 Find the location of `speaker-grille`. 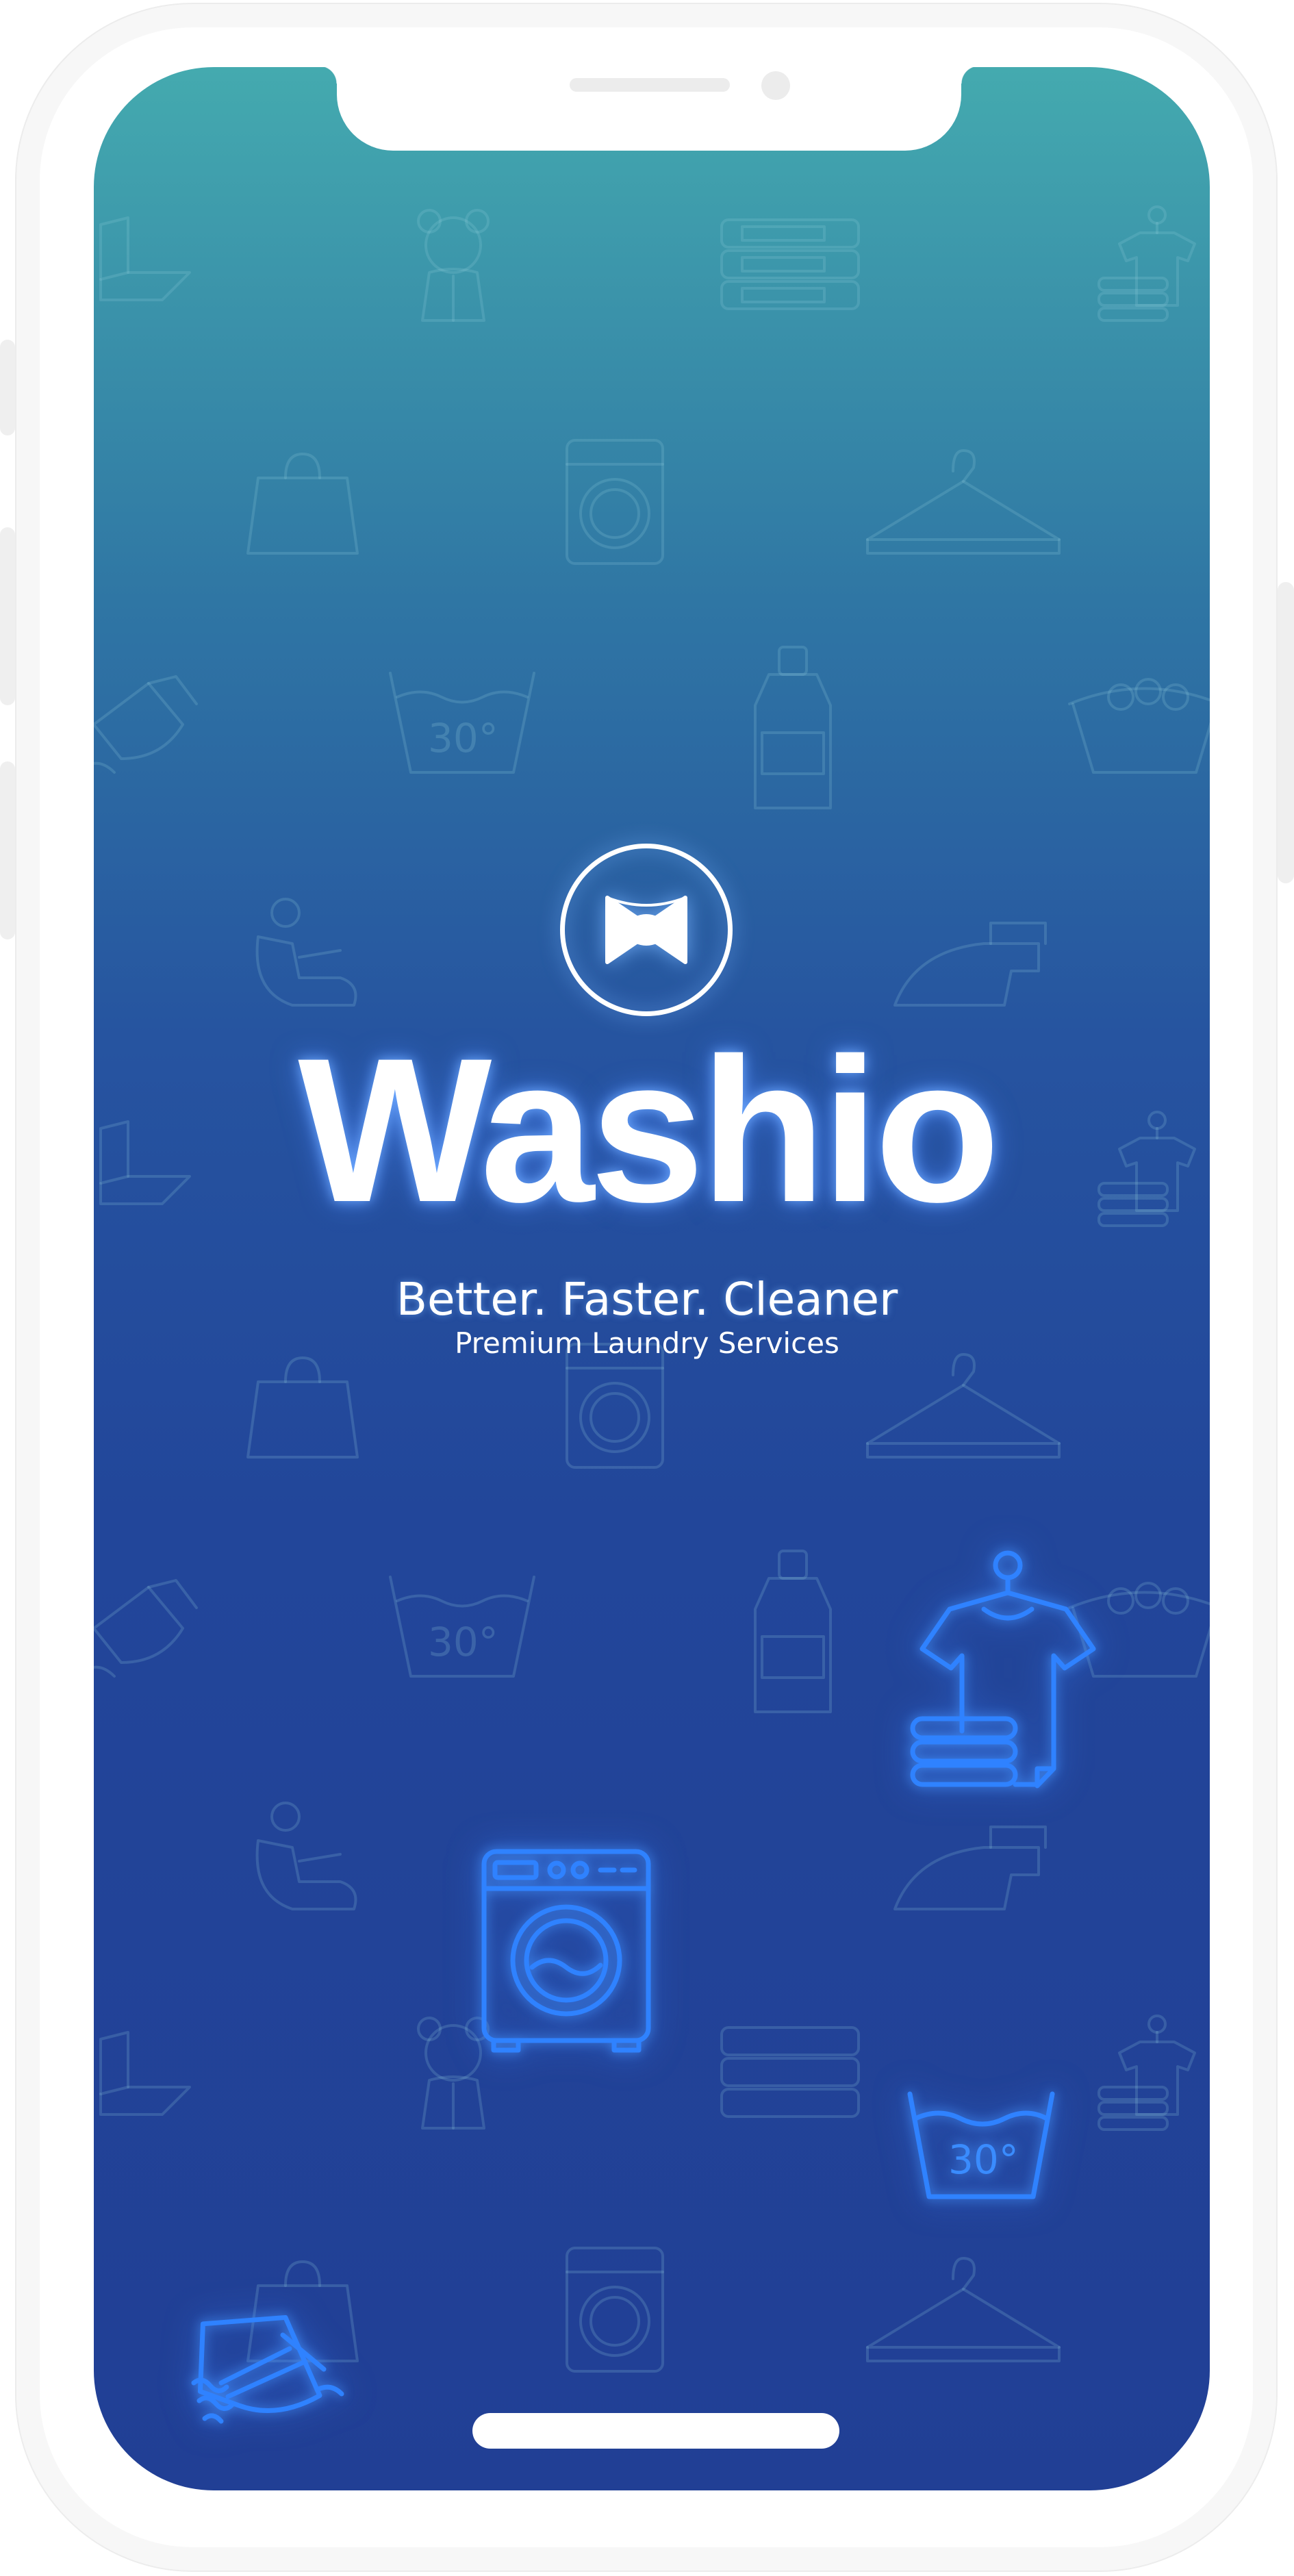

speaker-grille is located at coordinates (650, 85).